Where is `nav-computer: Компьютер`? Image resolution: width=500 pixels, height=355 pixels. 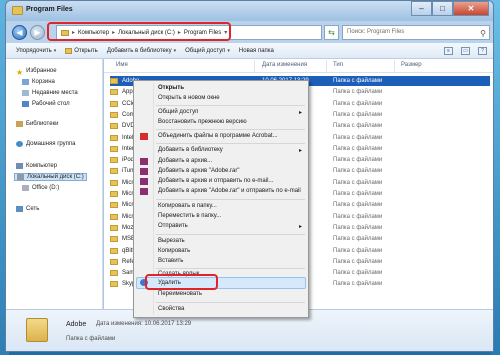
nav-computer: Компьютер is located at coordinates (36, 166).